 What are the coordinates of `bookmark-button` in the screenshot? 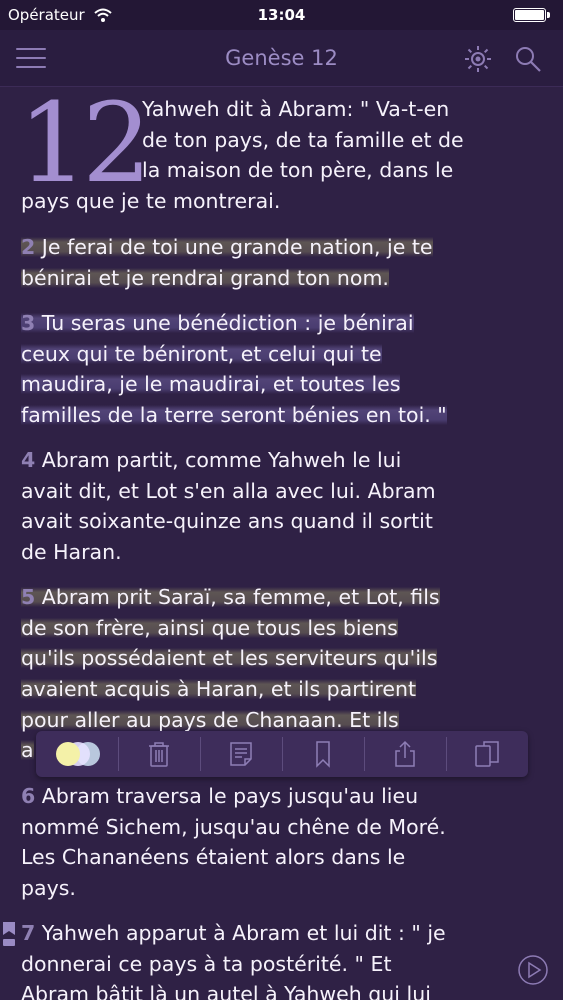 It's located at (323, 754).